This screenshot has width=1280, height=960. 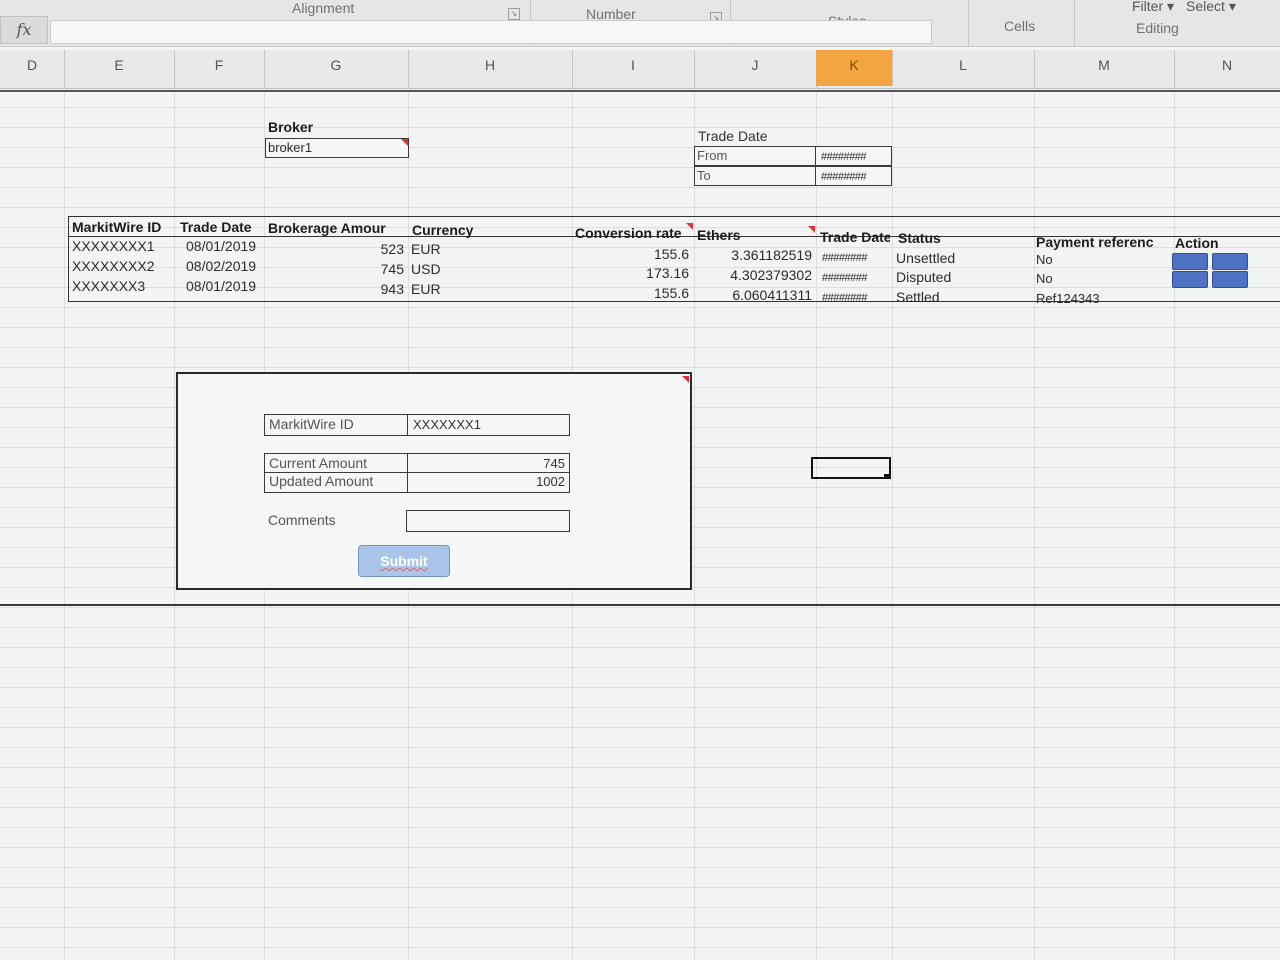 I want to click on trade-date-filter-label: Trade Date, so click(x=733, y=136).